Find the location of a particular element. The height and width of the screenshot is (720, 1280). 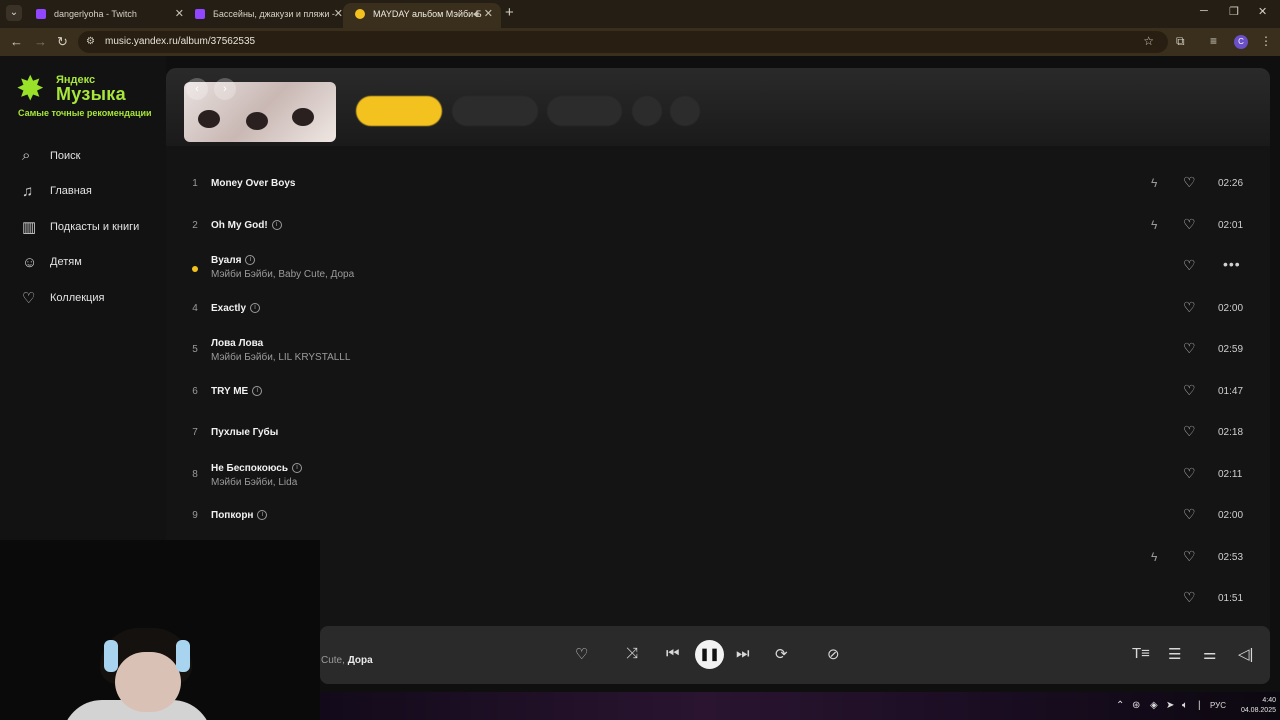

sidebar-item-home: ♫ Главная is located at coordinates (92, 192).